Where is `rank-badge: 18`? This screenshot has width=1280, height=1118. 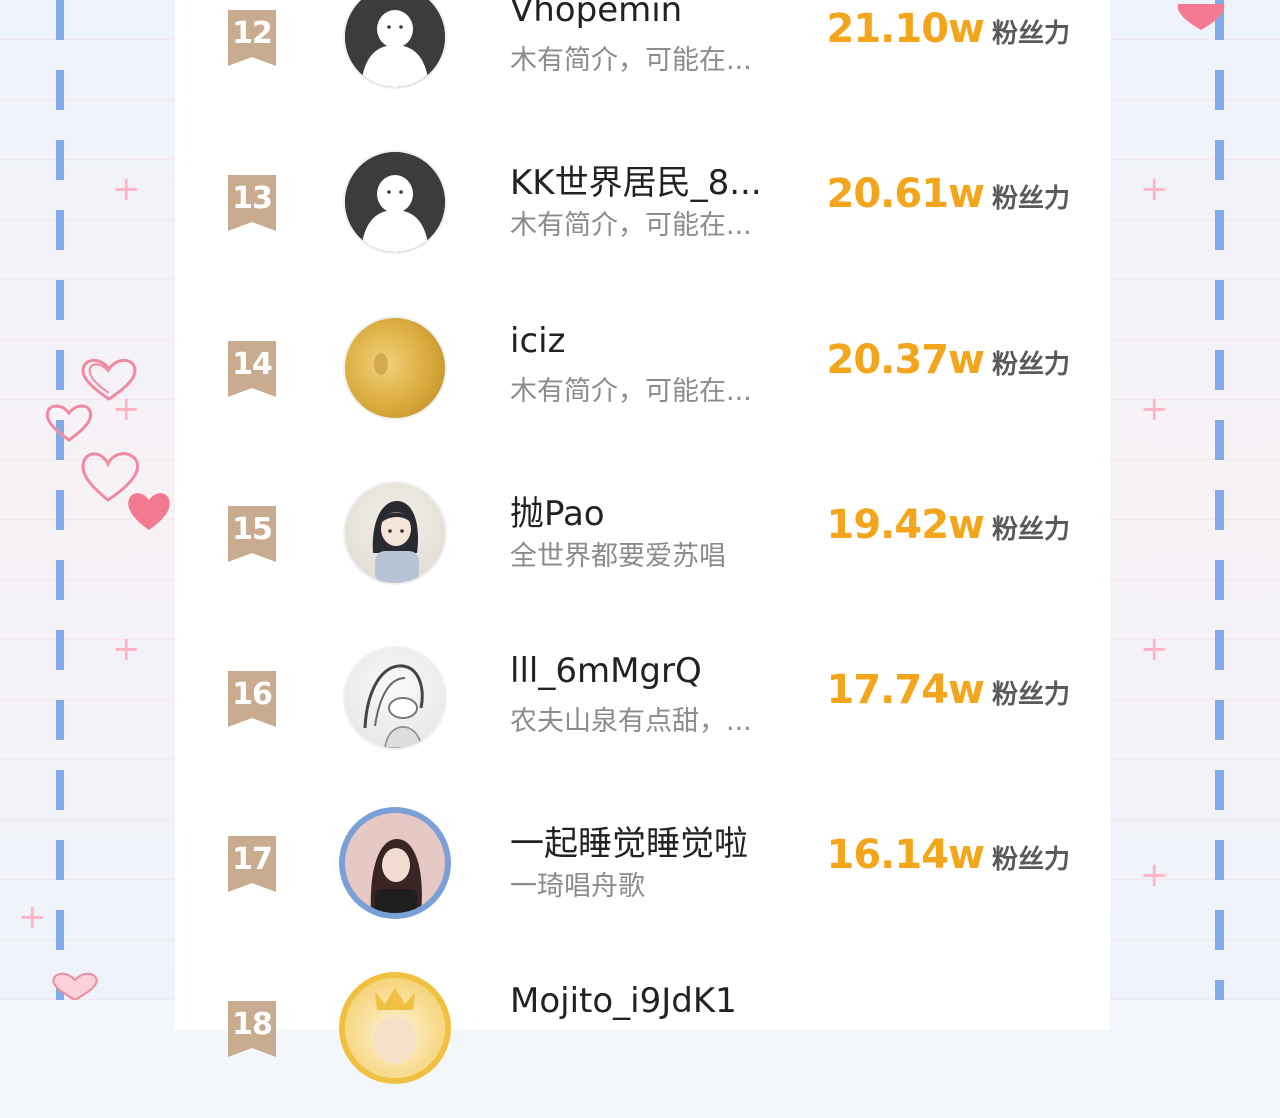
rank-badge: 18 is located at coordinates (252, 1029).